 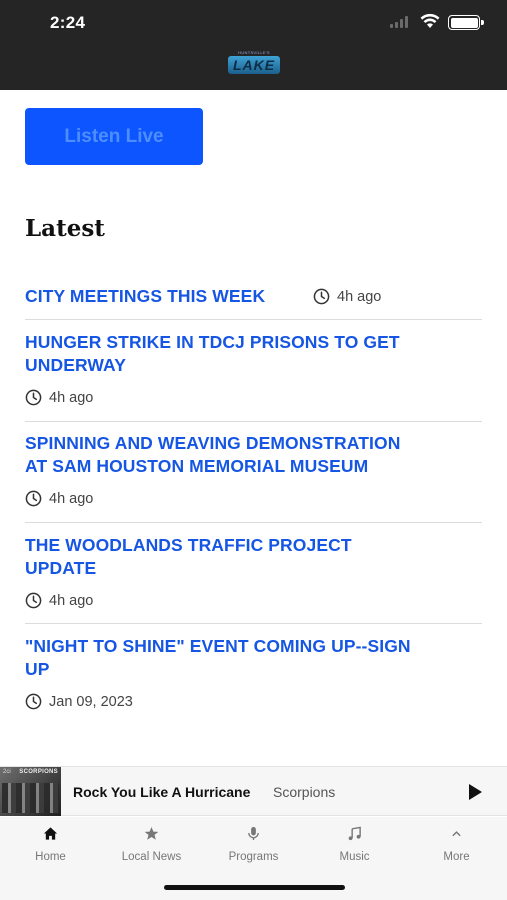 I want to click on album-mark-text: 2ci, so click(x=7, y=772).